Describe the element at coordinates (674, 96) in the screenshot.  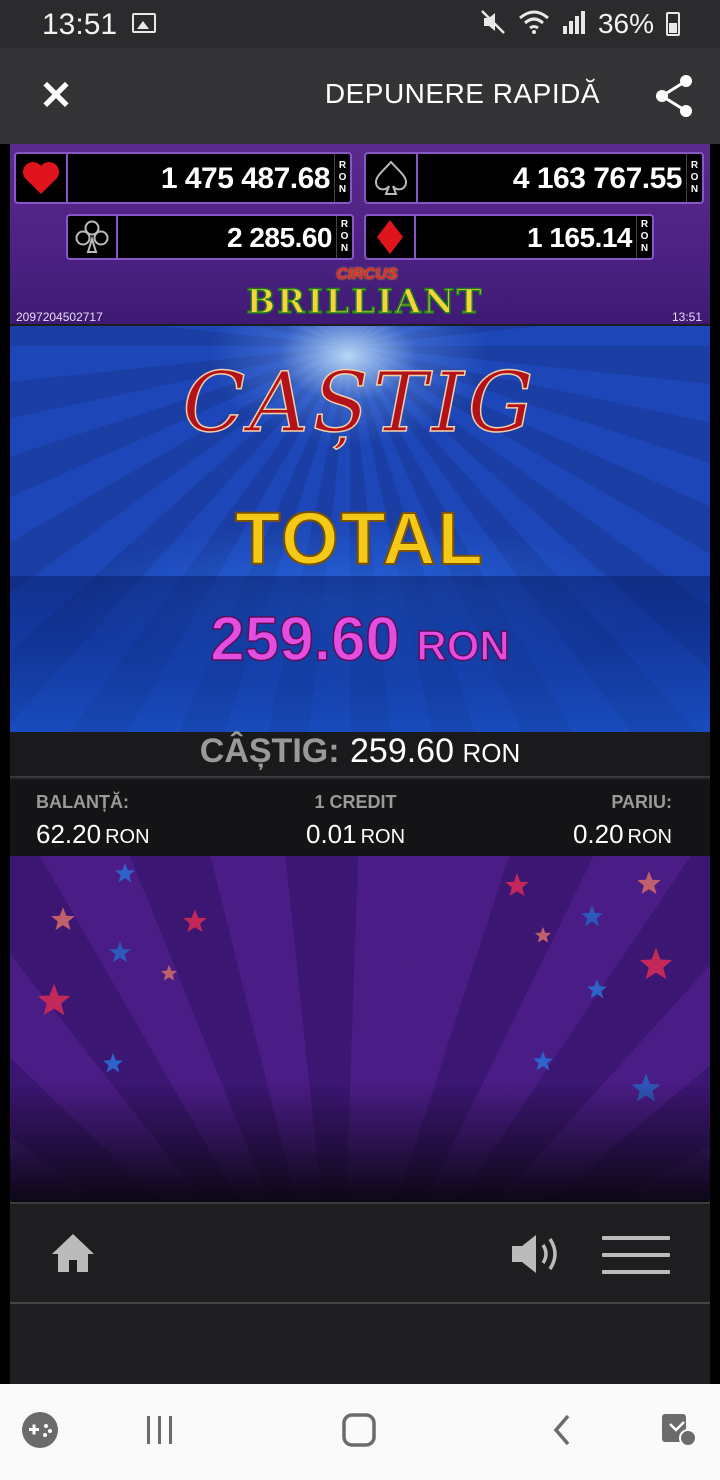
I see `share-icon` at that location.